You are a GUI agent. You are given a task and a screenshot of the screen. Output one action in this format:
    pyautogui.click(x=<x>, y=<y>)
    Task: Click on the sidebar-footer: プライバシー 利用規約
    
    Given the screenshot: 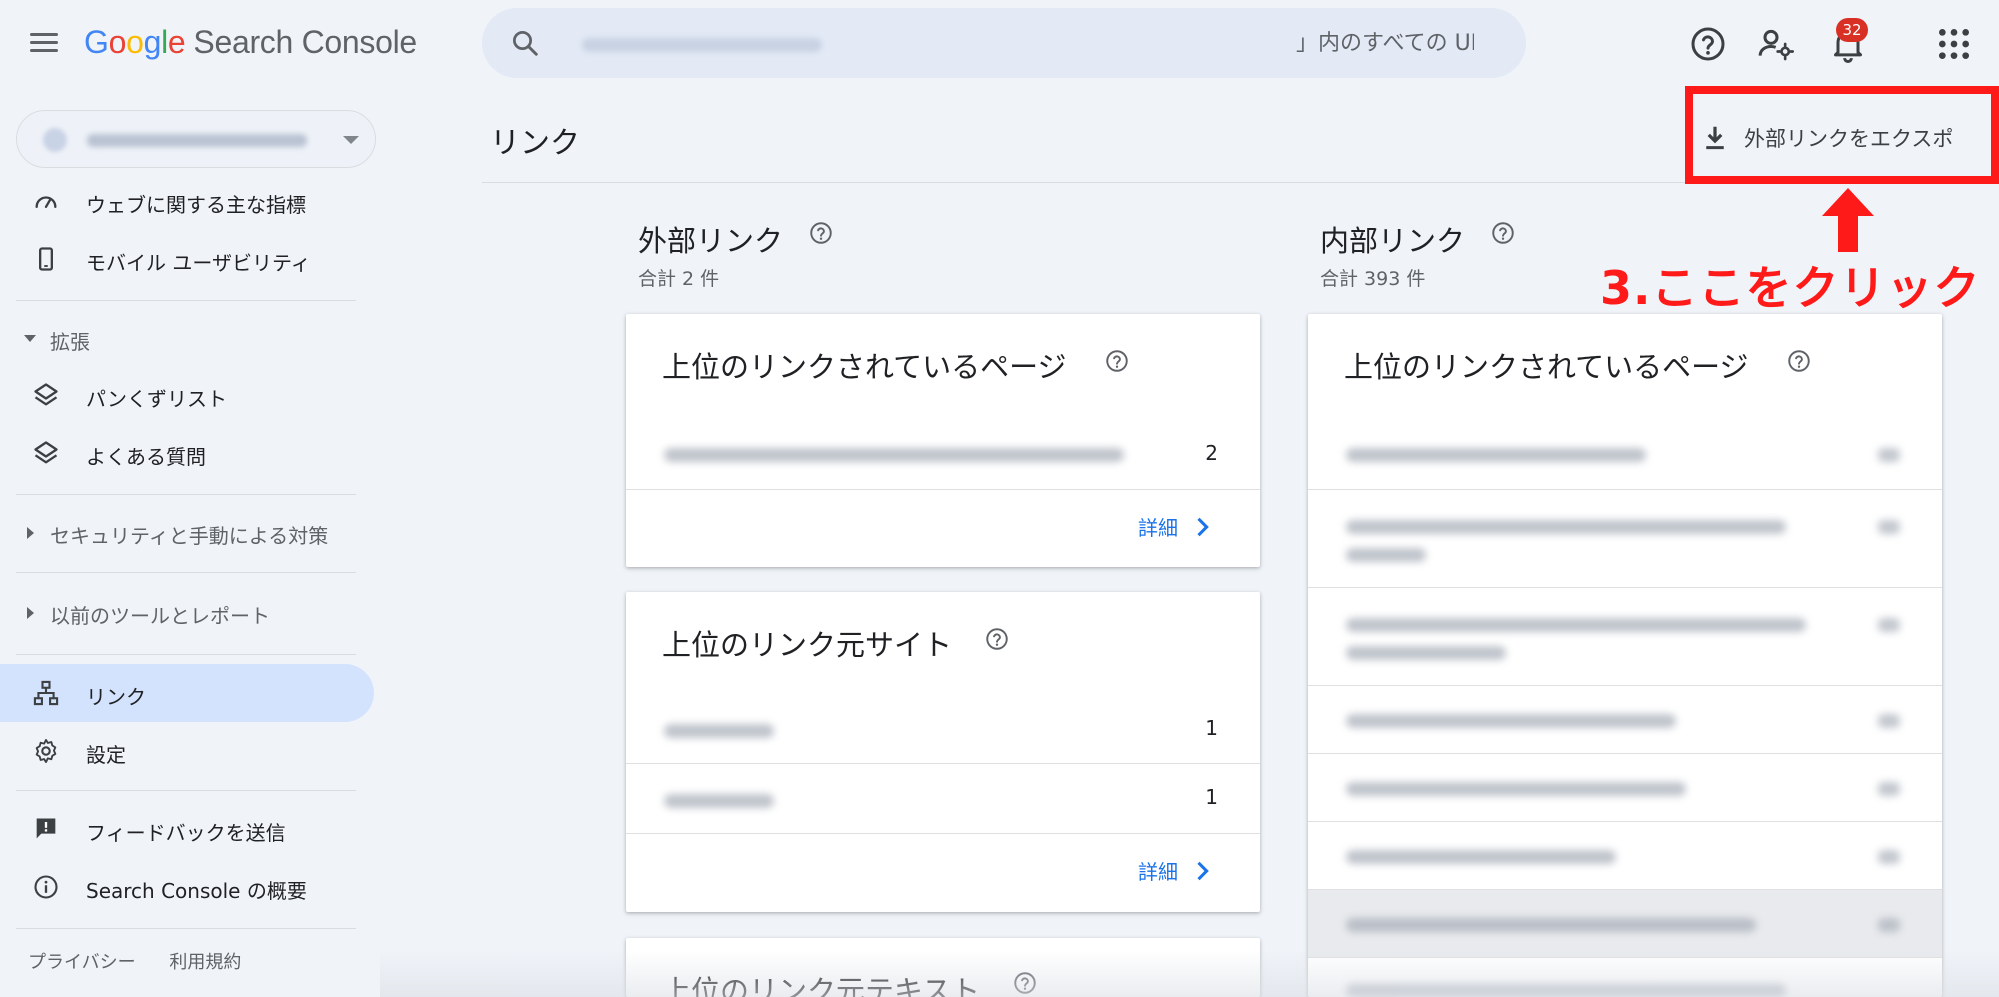 What is the action you would take?
    pyautogui.click(x=148, y=961)
    